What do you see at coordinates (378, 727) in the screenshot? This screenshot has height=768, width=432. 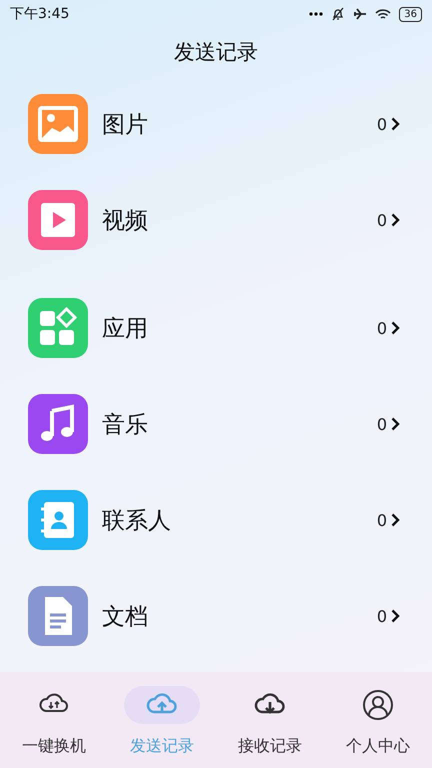 I see `nav-tab: 个人中心` at bounding box center [378, 727].